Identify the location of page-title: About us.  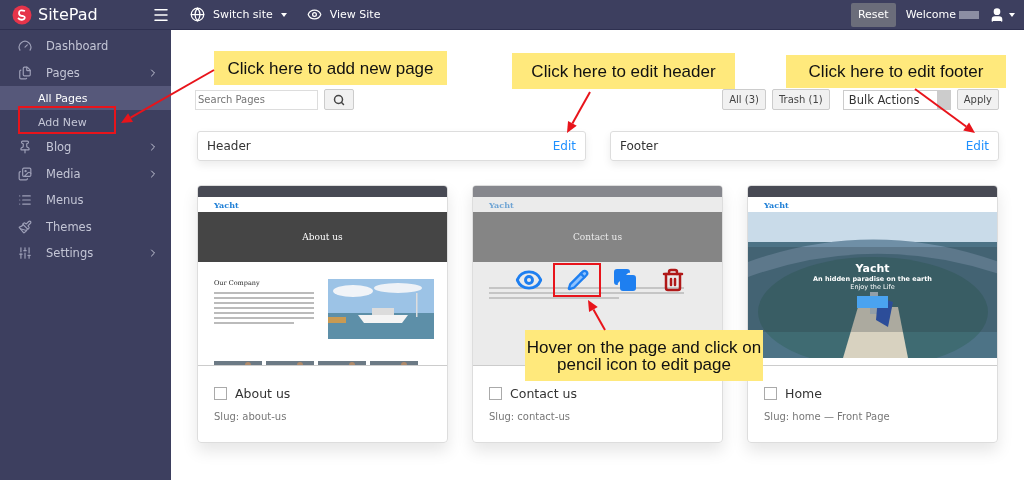
(263, 393).